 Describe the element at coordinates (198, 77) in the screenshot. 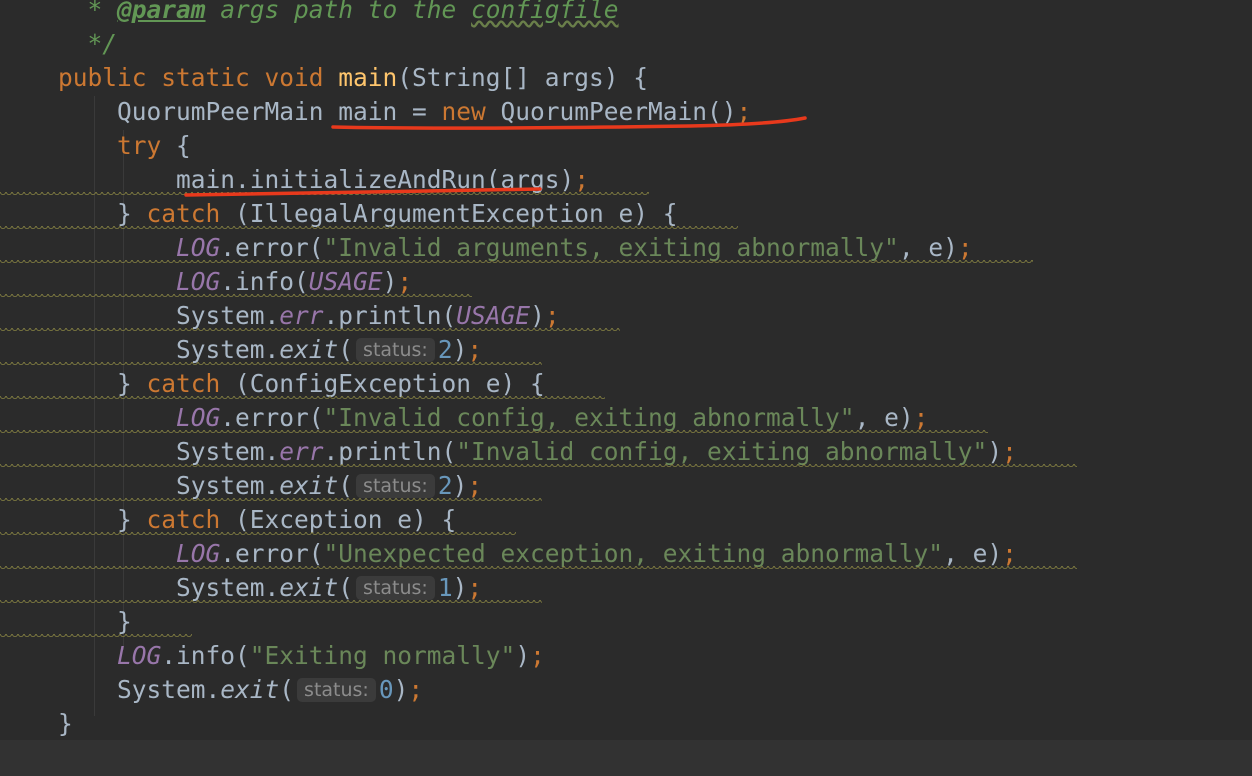

I see `code-token: public static void` at that location.